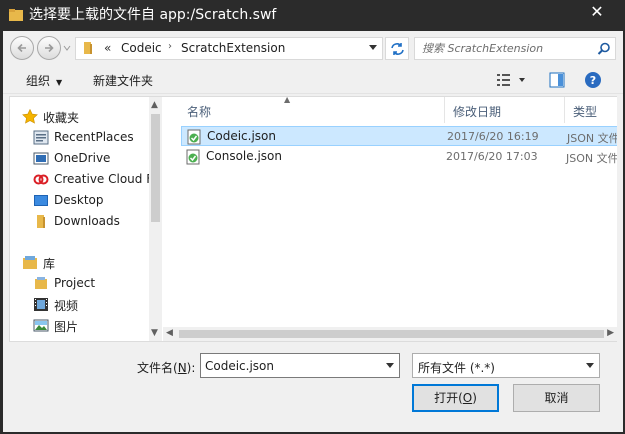 This screenshot has height=434, width=625. What do you see at coordinates (556, 398) in the screenshot?
I see `cancel-button: 取消` at bounding box center [556, 398].